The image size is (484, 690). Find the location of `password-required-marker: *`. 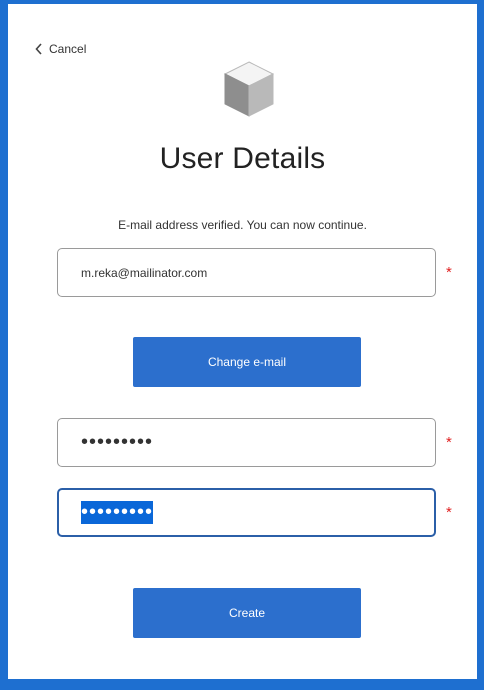

password-required-marker: * is located at coordinates (449, 442).